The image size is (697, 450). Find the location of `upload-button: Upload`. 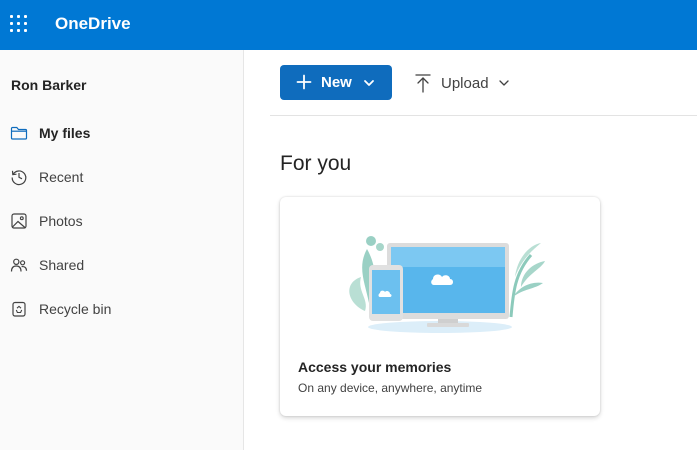

upload-button: Upload is located at coordinates (465, 82).